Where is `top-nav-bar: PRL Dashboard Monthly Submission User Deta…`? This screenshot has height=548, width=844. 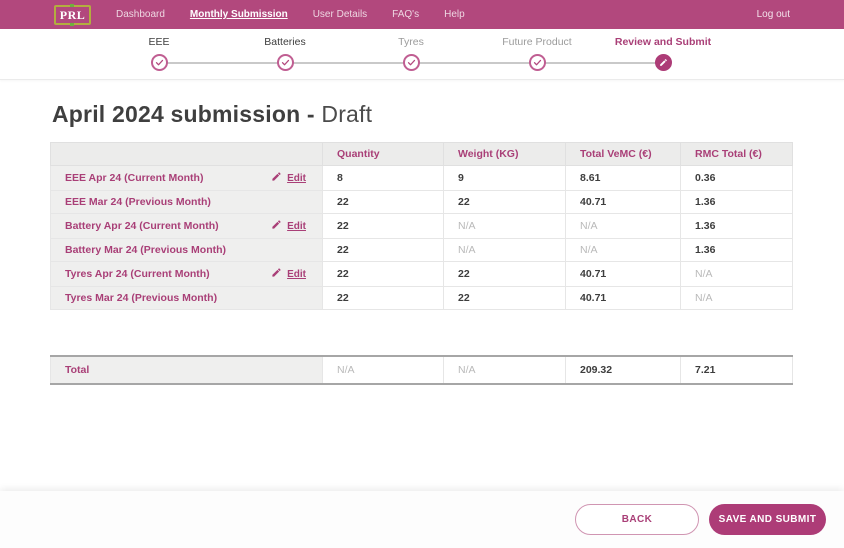
top-nav-bar: PRL Dashboard Monthly Submission User Deta… is located at coordinates (422, 14).